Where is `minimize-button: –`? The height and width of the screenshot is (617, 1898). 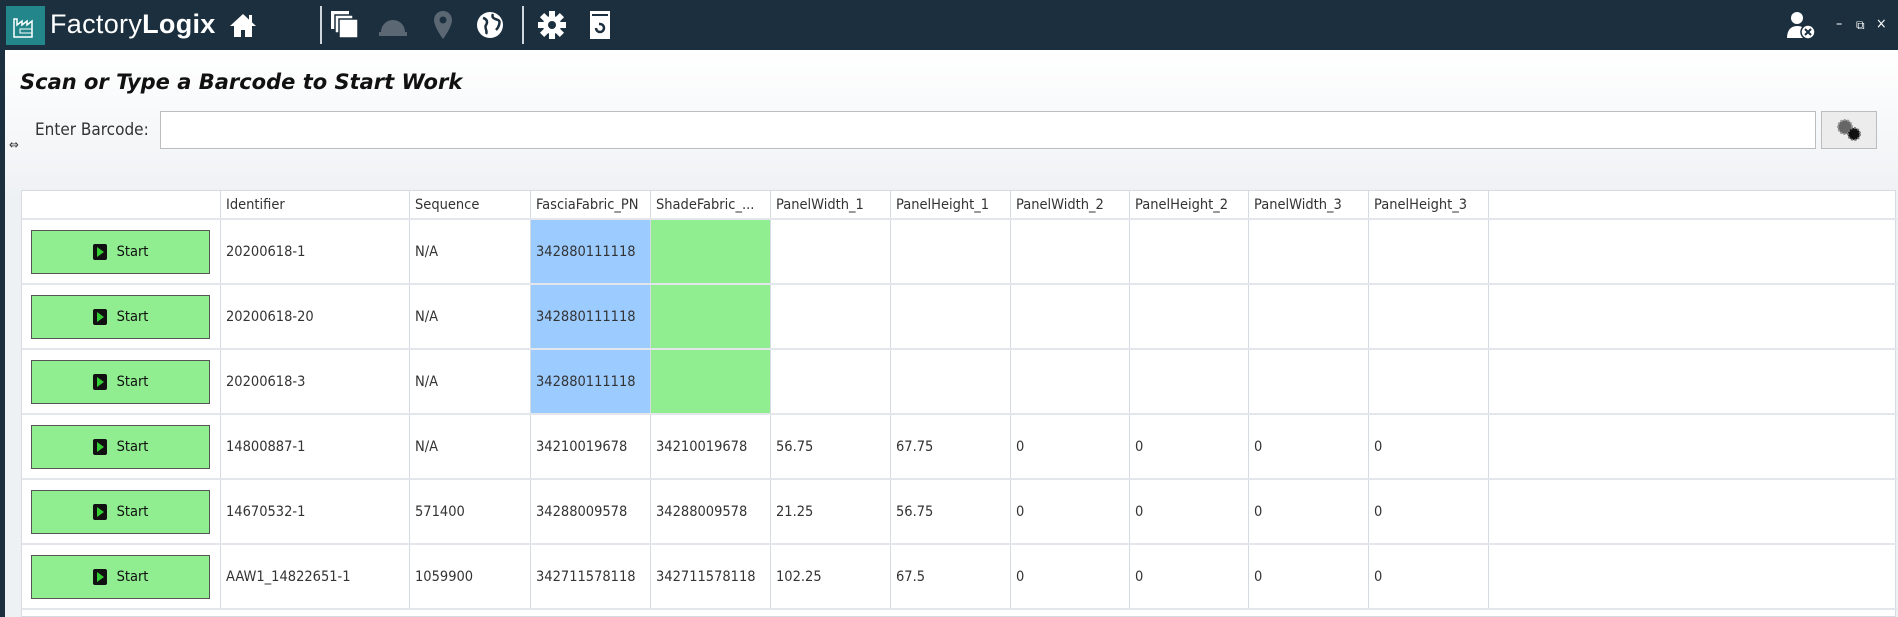 minimize-button: – is located at coordinates (1839, 24).